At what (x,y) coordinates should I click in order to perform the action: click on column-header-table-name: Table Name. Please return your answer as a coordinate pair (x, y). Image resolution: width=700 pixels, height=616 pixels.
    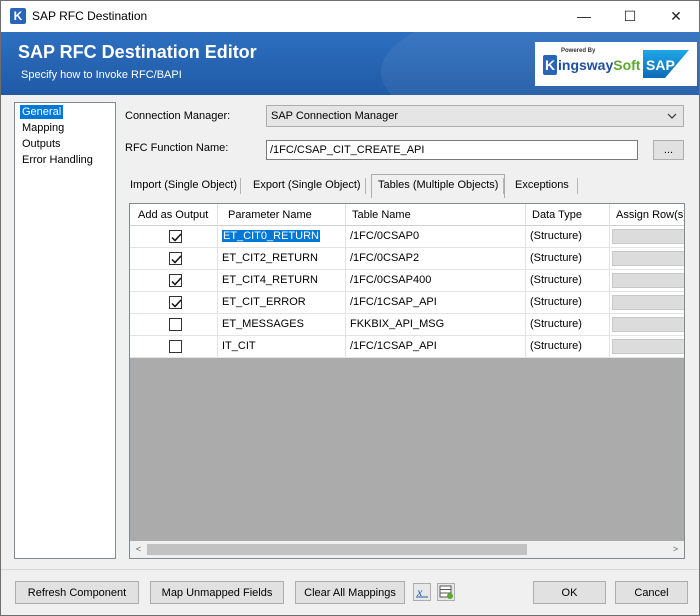
    Looking at the image, I should click on (436, 215).